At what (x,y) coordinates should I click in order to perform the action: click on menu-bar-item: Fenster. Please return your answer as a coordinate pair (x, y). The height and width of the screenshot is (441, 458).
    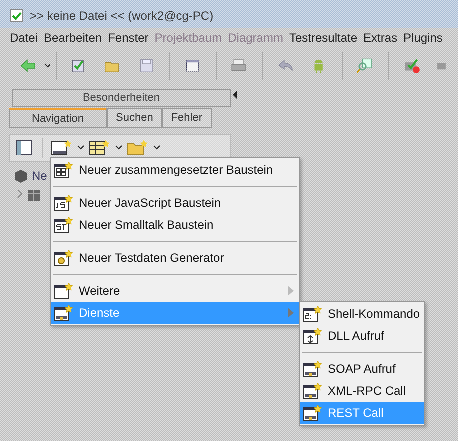
    Looking at the image, I should click on (128, 38).